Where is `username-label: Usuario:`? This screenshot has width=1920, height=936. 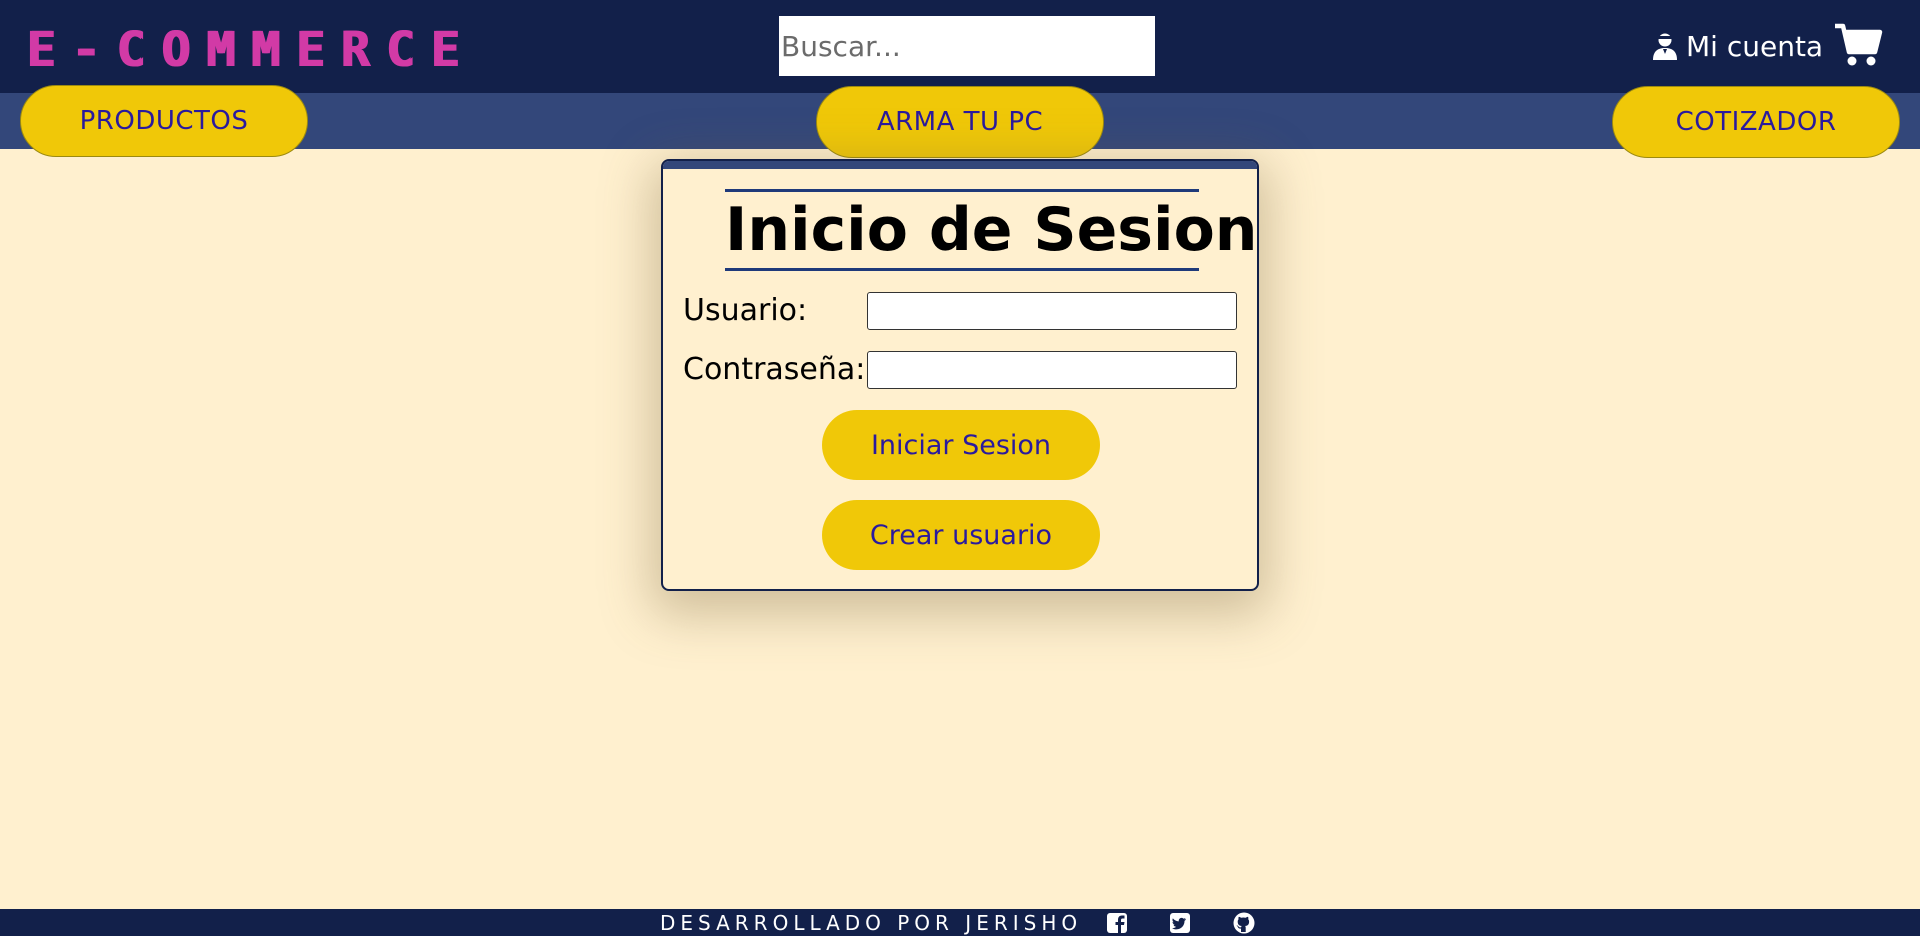
username-label: Usuario: is located at coordinates (745, 310).